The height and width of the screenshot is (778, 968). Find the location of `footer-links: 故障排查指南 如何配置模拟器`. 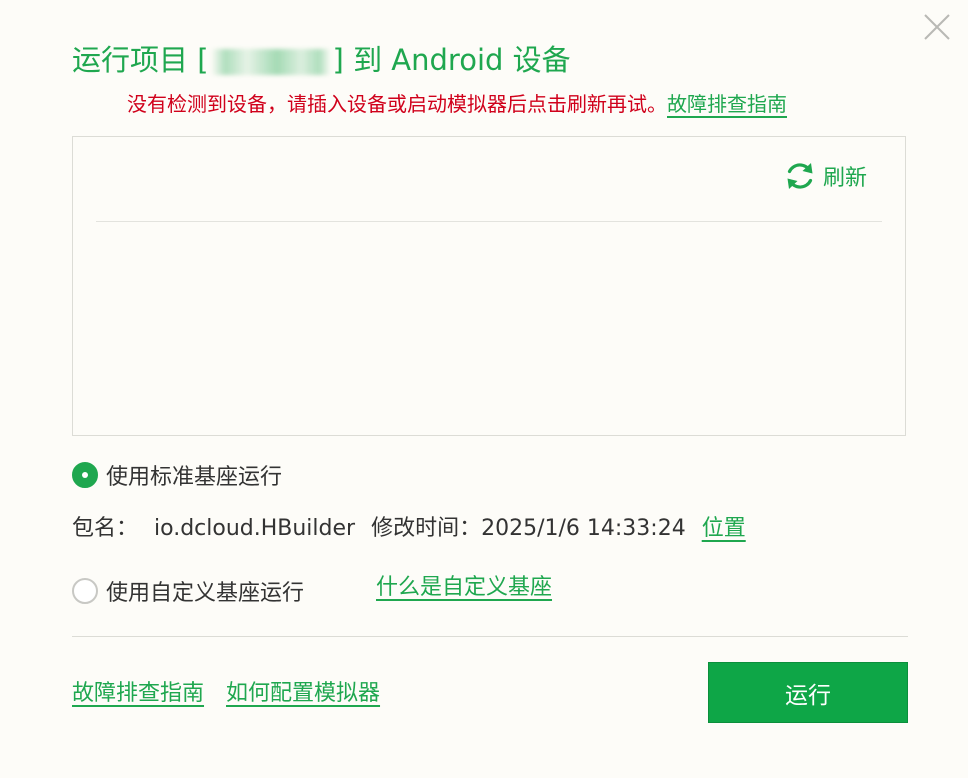

footer-links: 故障排查指南 如何配置模拟器 is located at coordinates (226, 694).